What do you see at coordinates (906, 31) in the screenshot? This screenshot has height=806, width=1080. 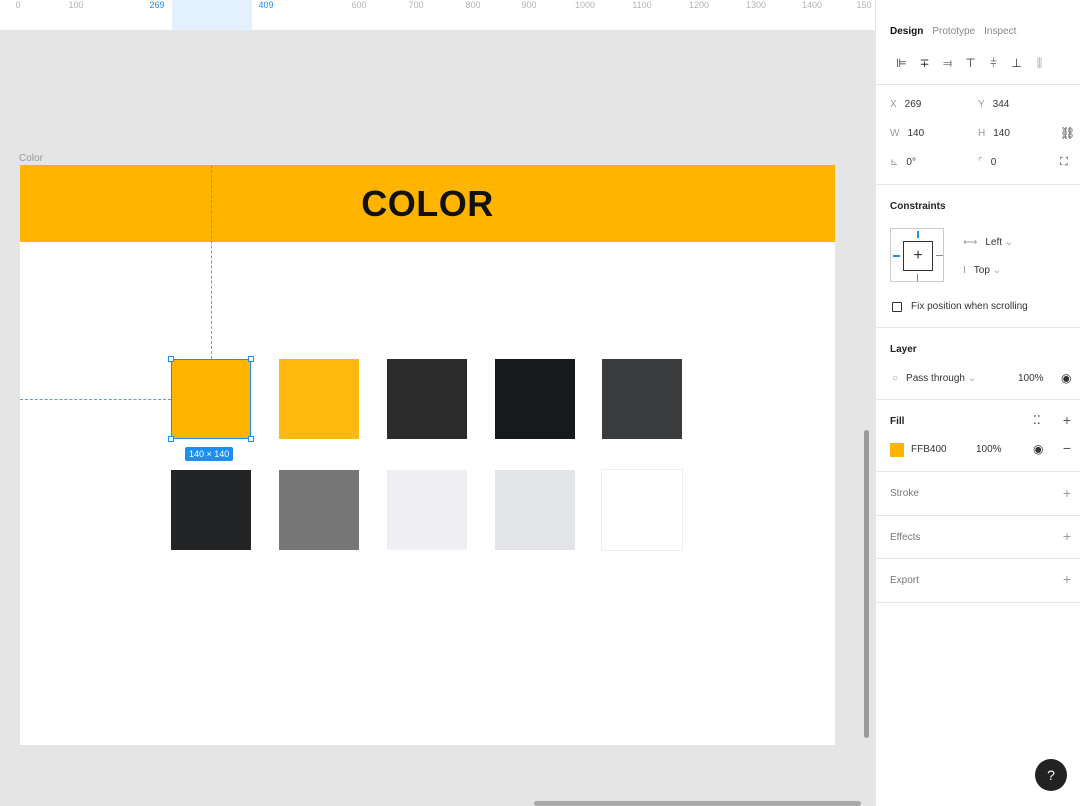 I see `tab-design: Design` at bounding box center [906, 31].